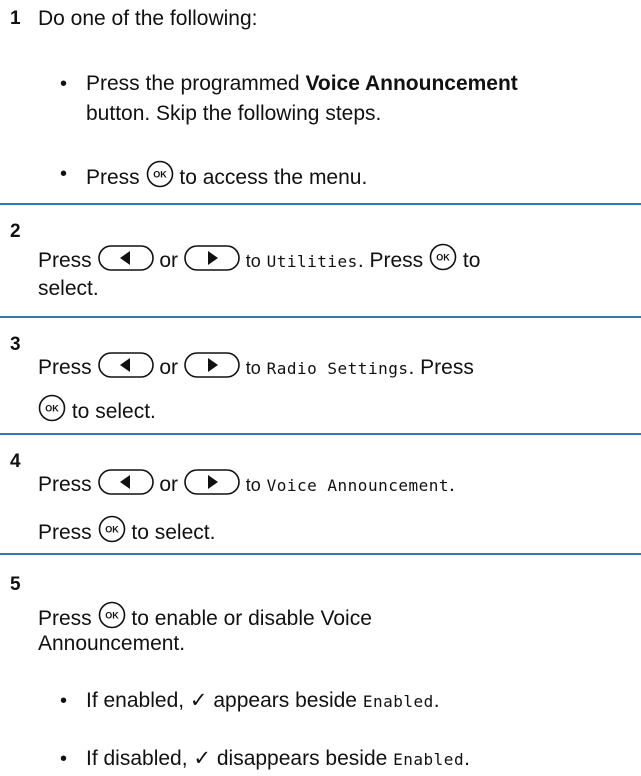  Describe the element at coordinates (68, 288) in the screenshot. I see `step-text-line2: select.` at that location.